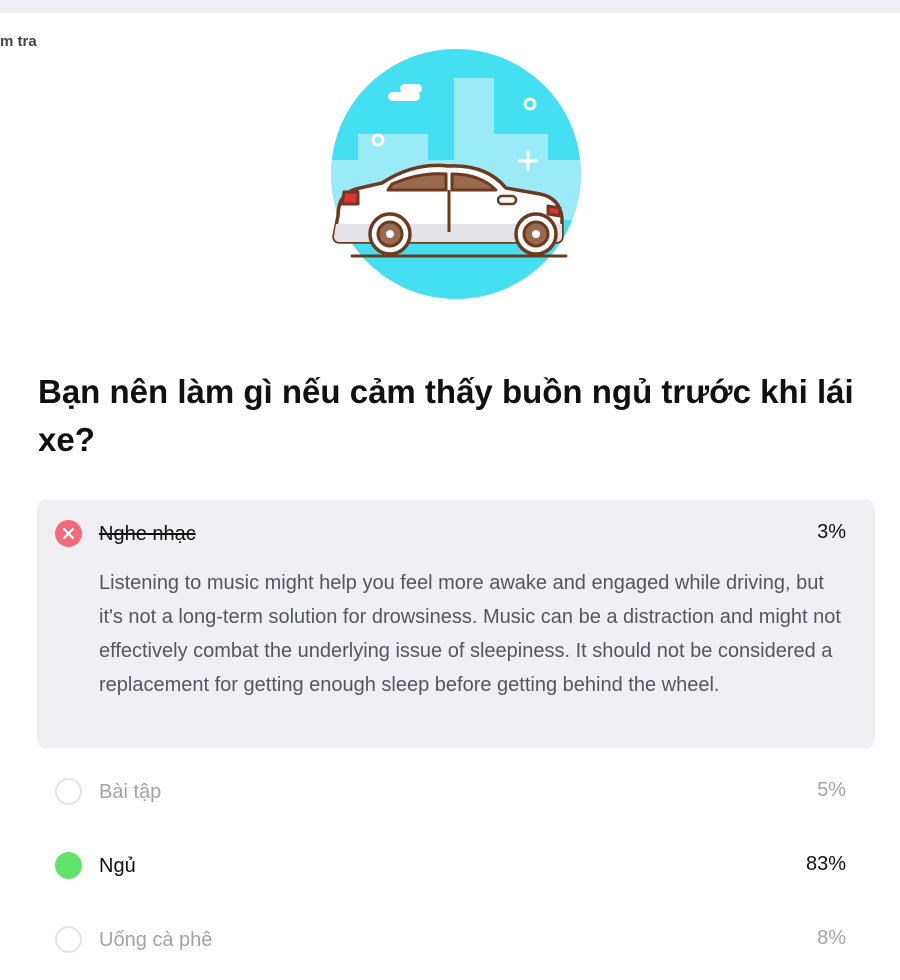  What do you see at coordinates (831, 532) in the screenshot?
I see `option-percent: 3%` at bounding box center [831, 532].